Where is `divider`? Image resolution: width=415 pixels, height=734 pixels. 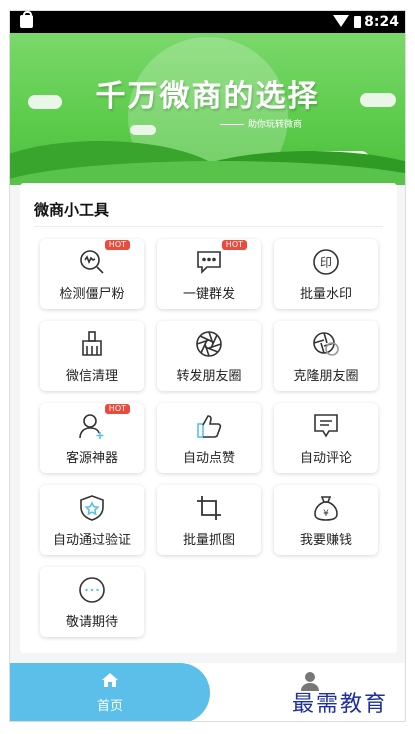
divider is located at coordinates (208, 226).